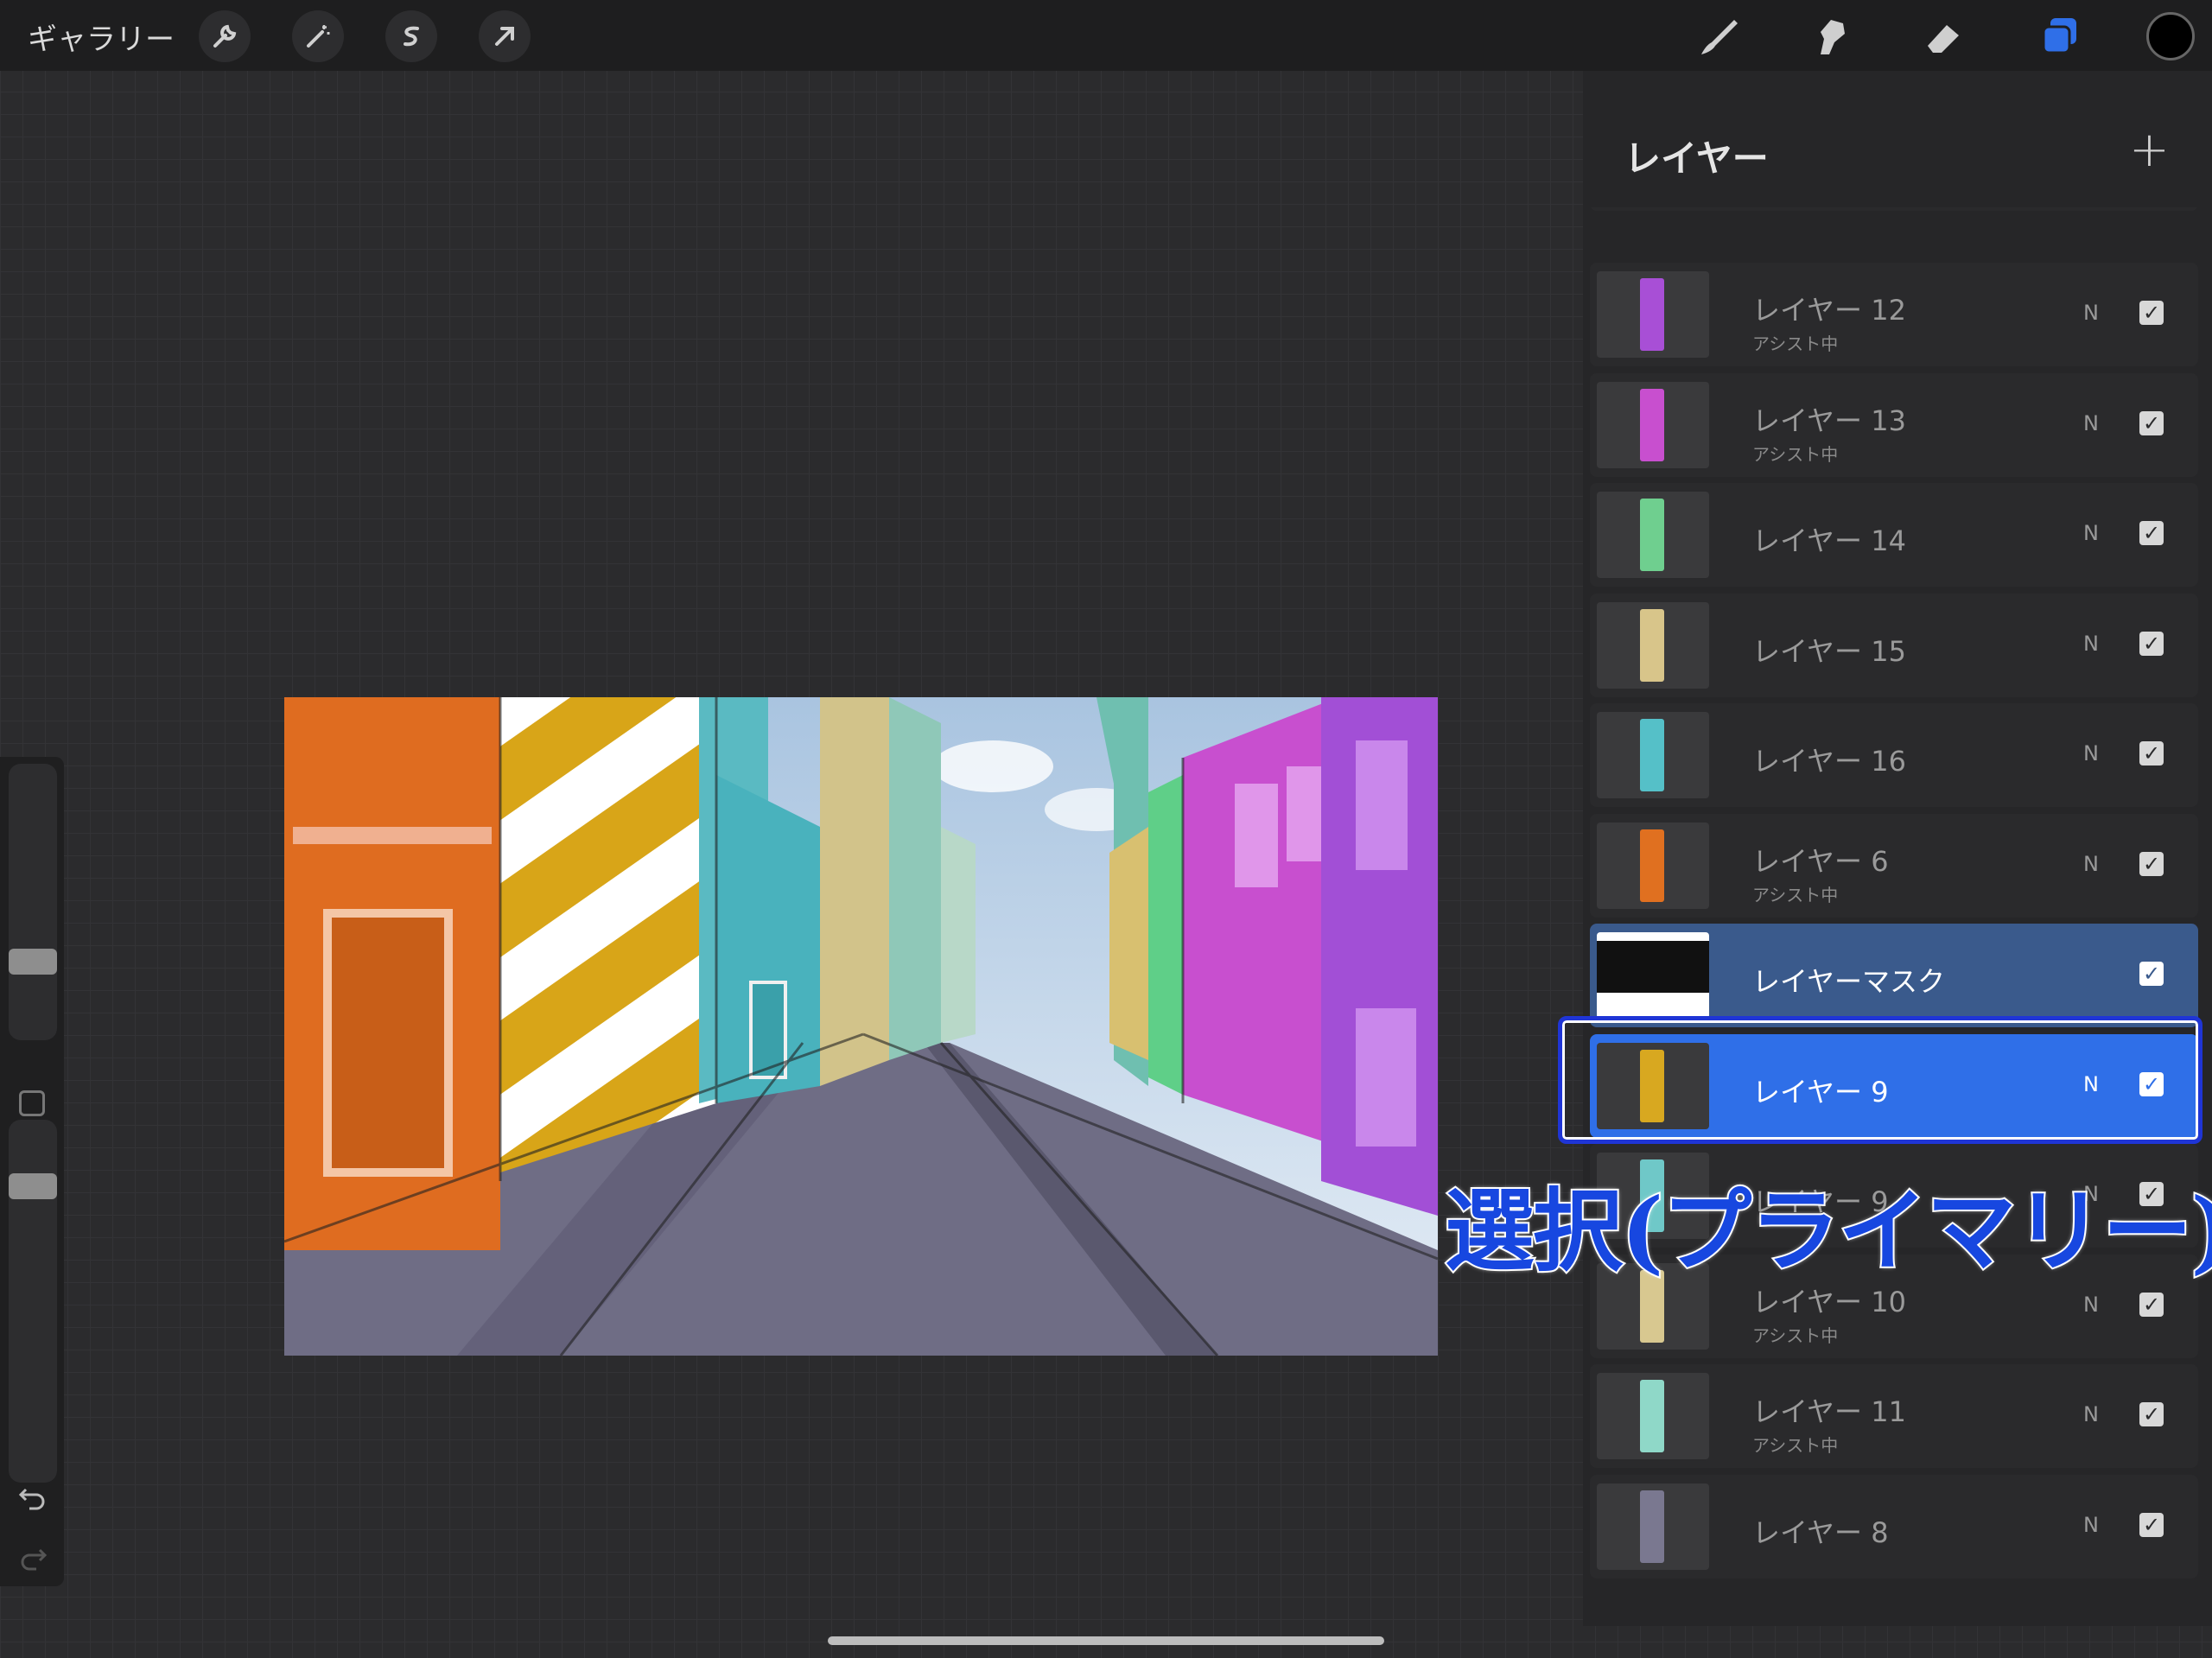  I want to click on layer-row: レイヤー 12 アシスト中 N ✓, so click(1894, 314).